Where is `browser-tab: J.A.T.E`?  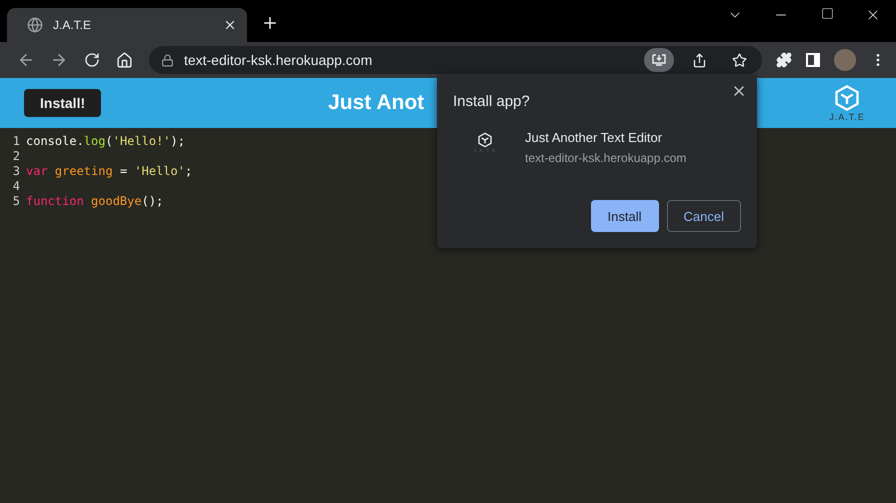 browser-tab: J.A.T.E is located at coordinates (127, 25).